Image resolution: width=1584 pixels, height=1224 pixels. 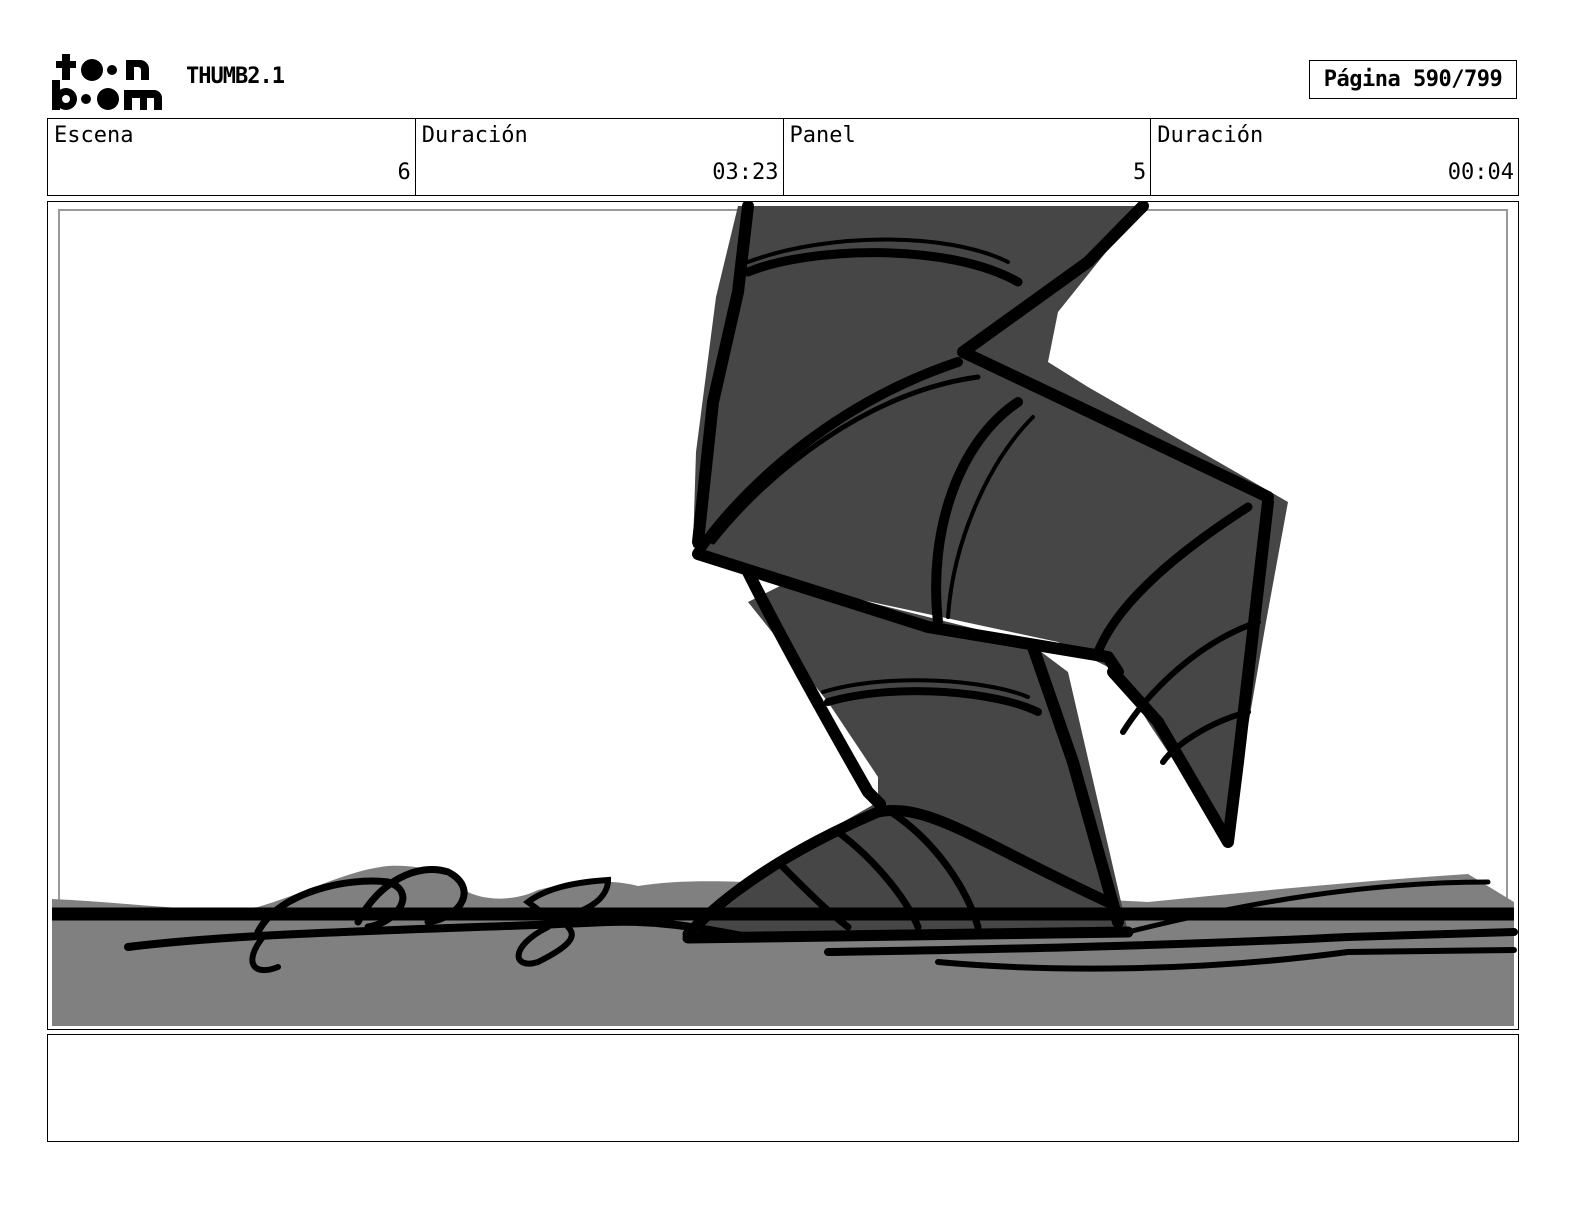 I want to click on scene-cell: Escena 6, so click(x=232, y=157).